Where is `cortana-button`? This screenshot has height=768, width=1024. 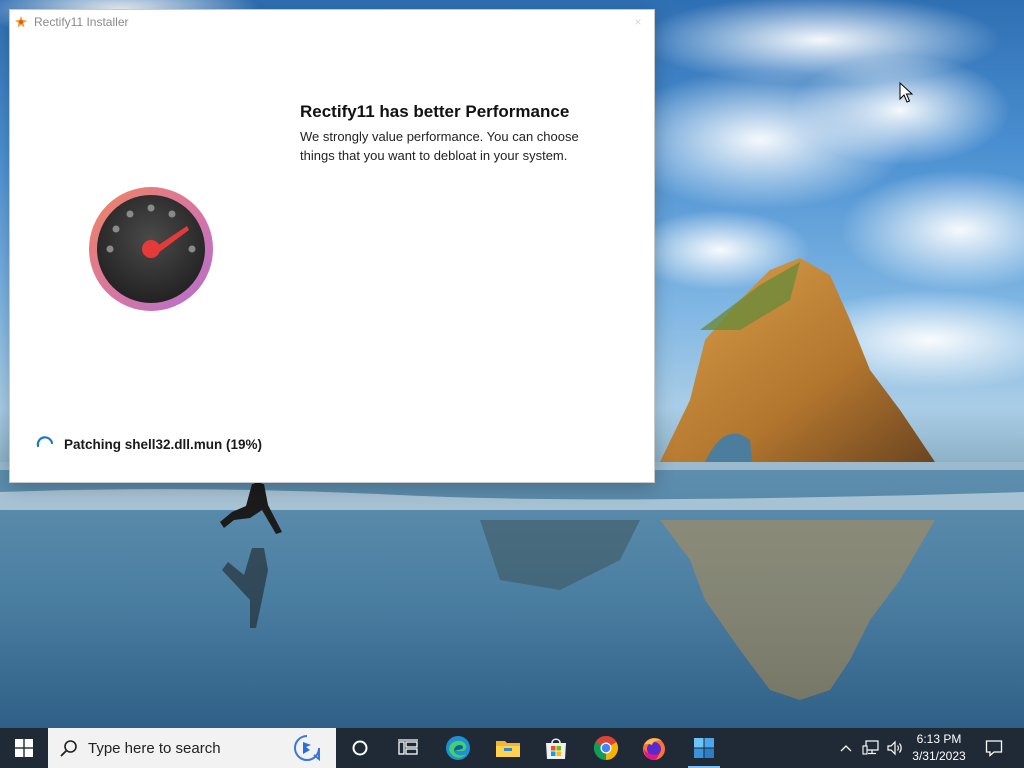
cortana-button is located at coordinates (360, 748).